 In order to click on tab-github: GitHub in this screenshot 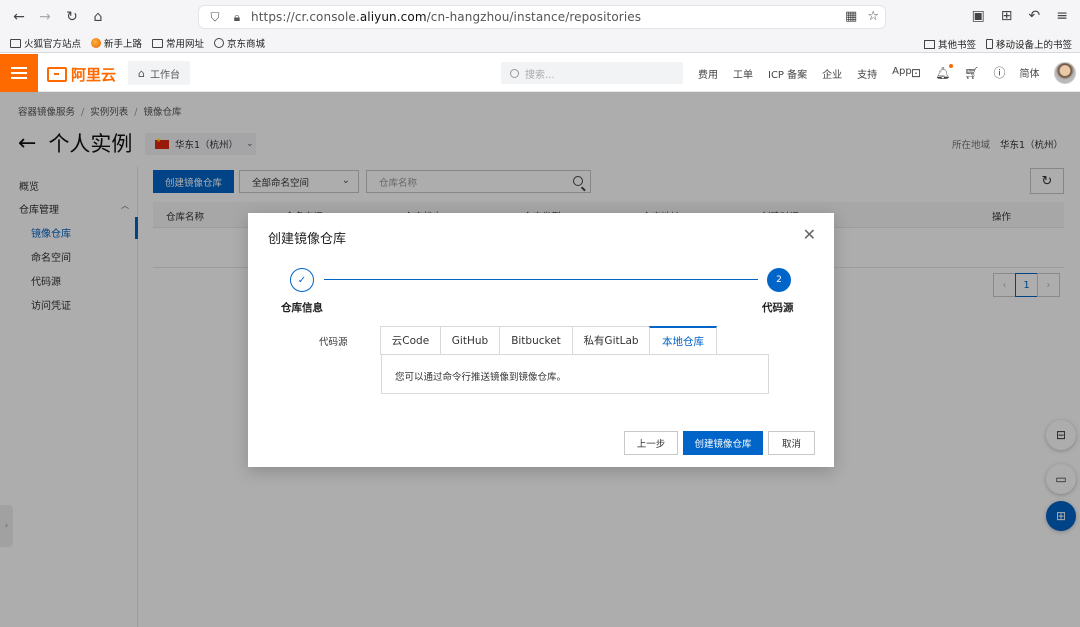, I will do `click(470, 340)`.